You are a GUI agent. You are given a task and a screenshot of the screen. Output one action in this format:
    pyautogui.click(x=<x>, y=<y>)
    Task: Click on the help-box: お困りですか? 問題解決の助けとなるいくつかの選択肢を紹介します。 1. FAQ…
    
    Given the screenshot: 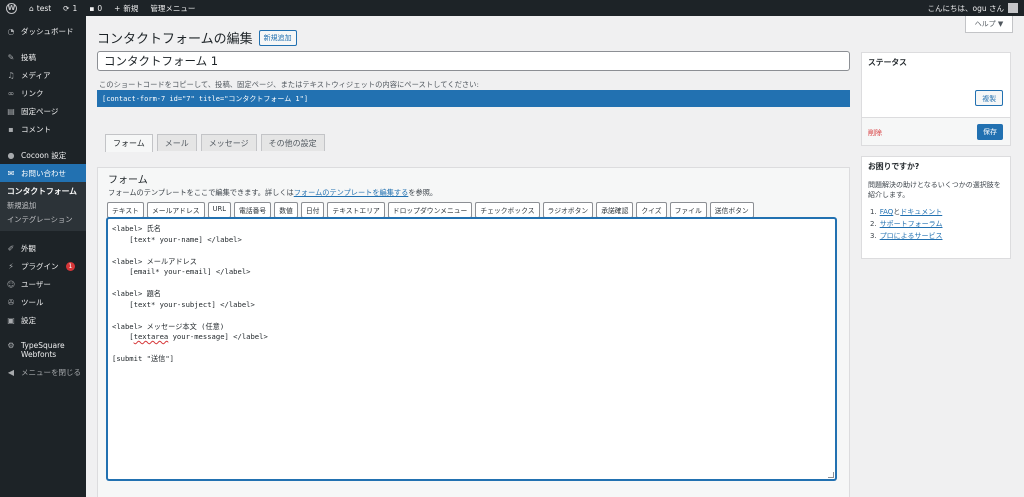 What is the action you would take?
    pyautogui.click(x=936, y=207)
    